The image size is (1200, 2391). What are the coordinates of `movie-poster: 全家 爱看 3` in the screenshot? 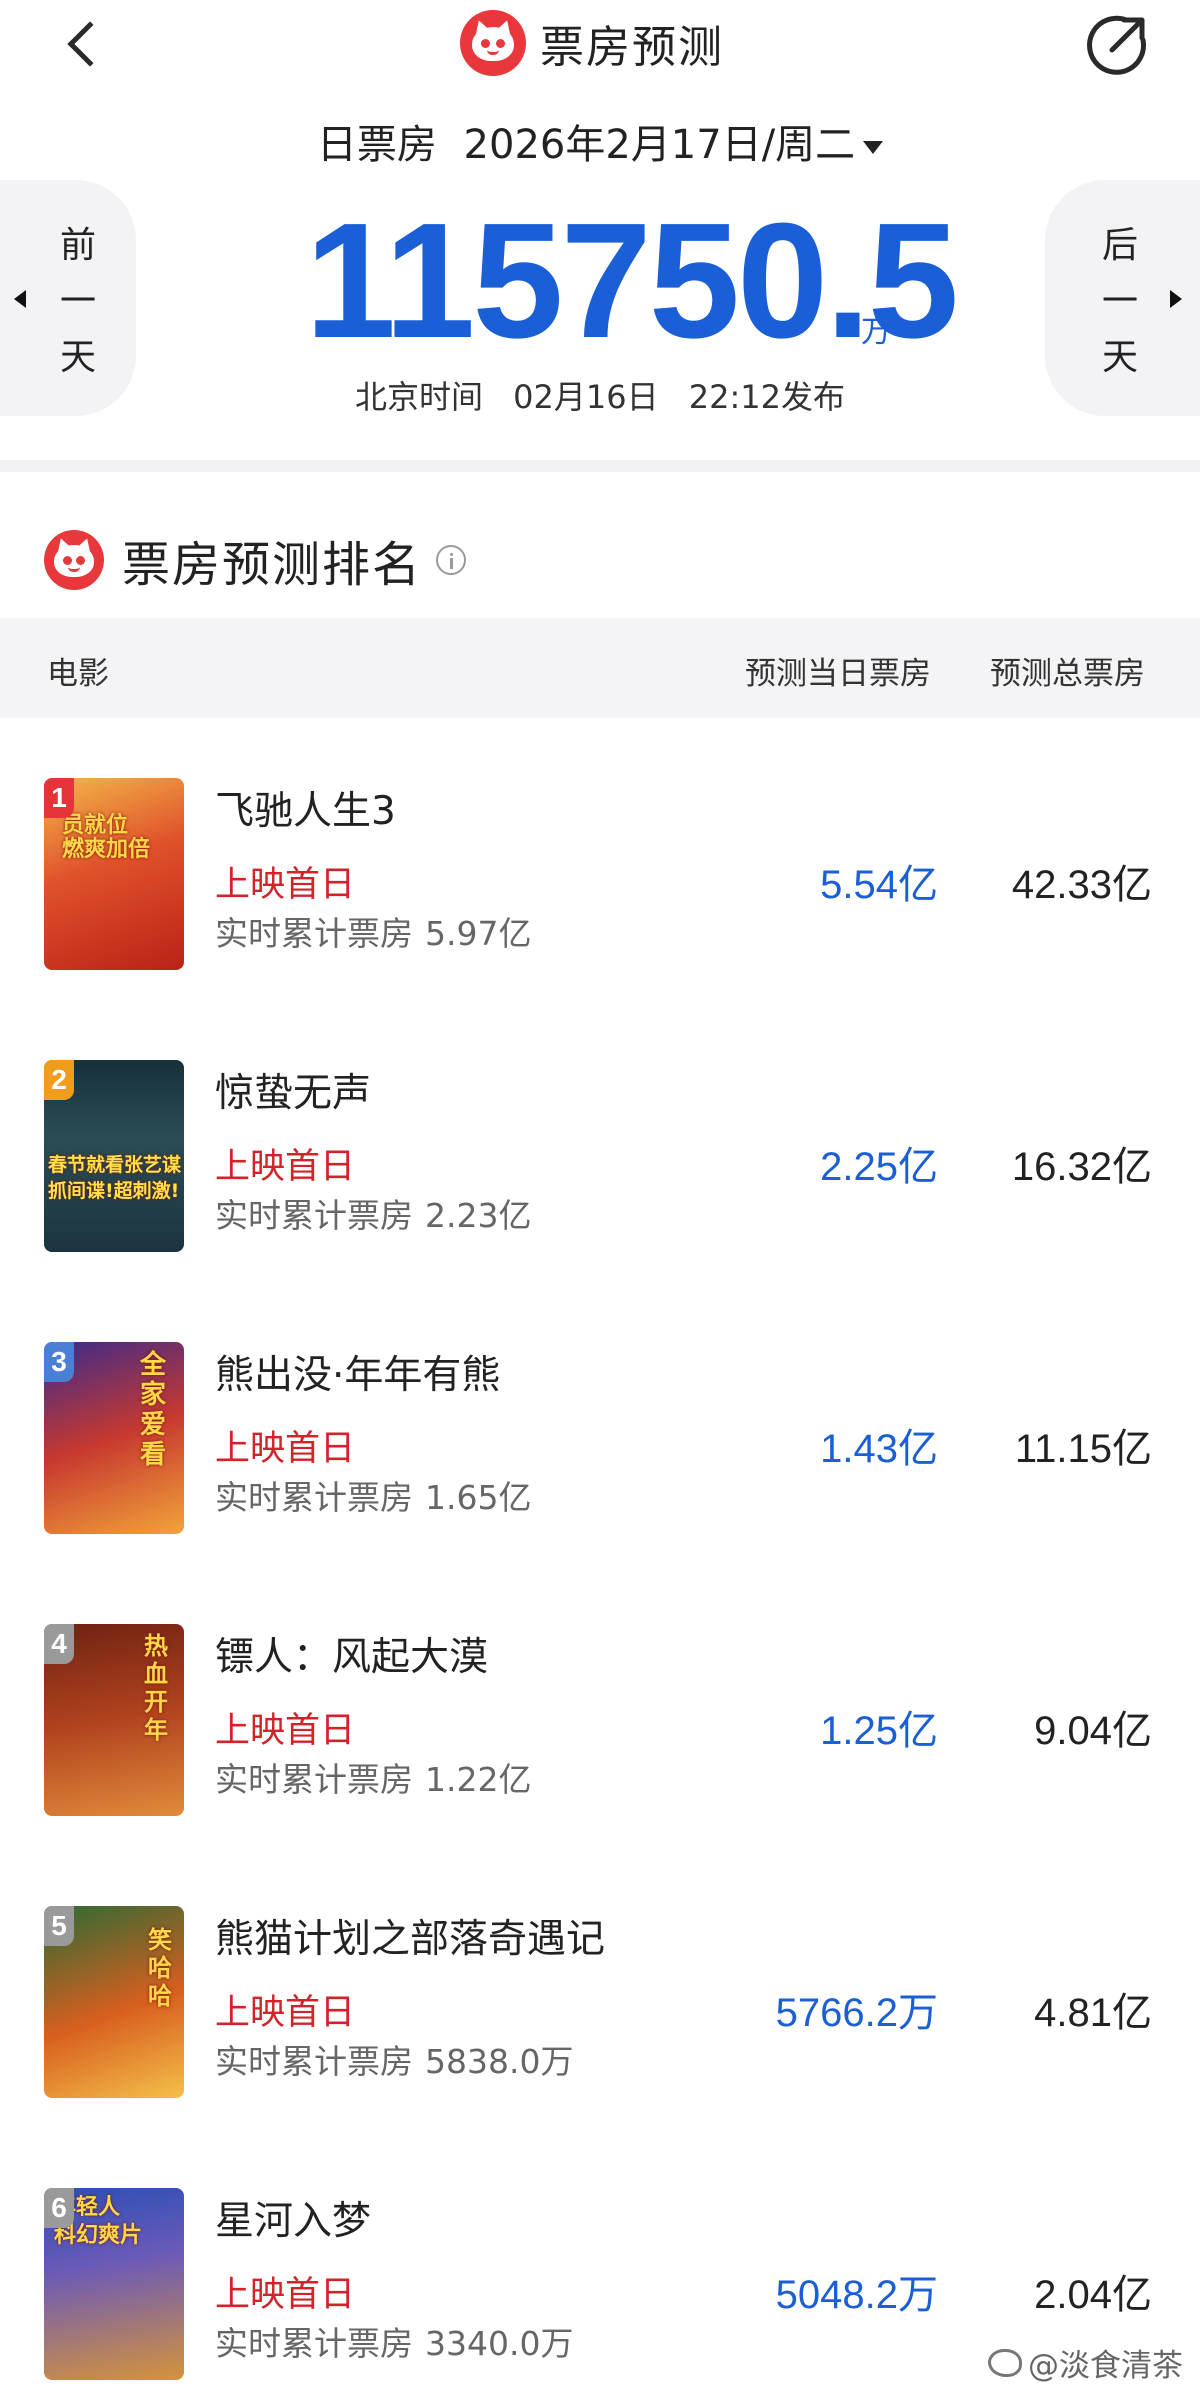 It's located at (114, 1438).